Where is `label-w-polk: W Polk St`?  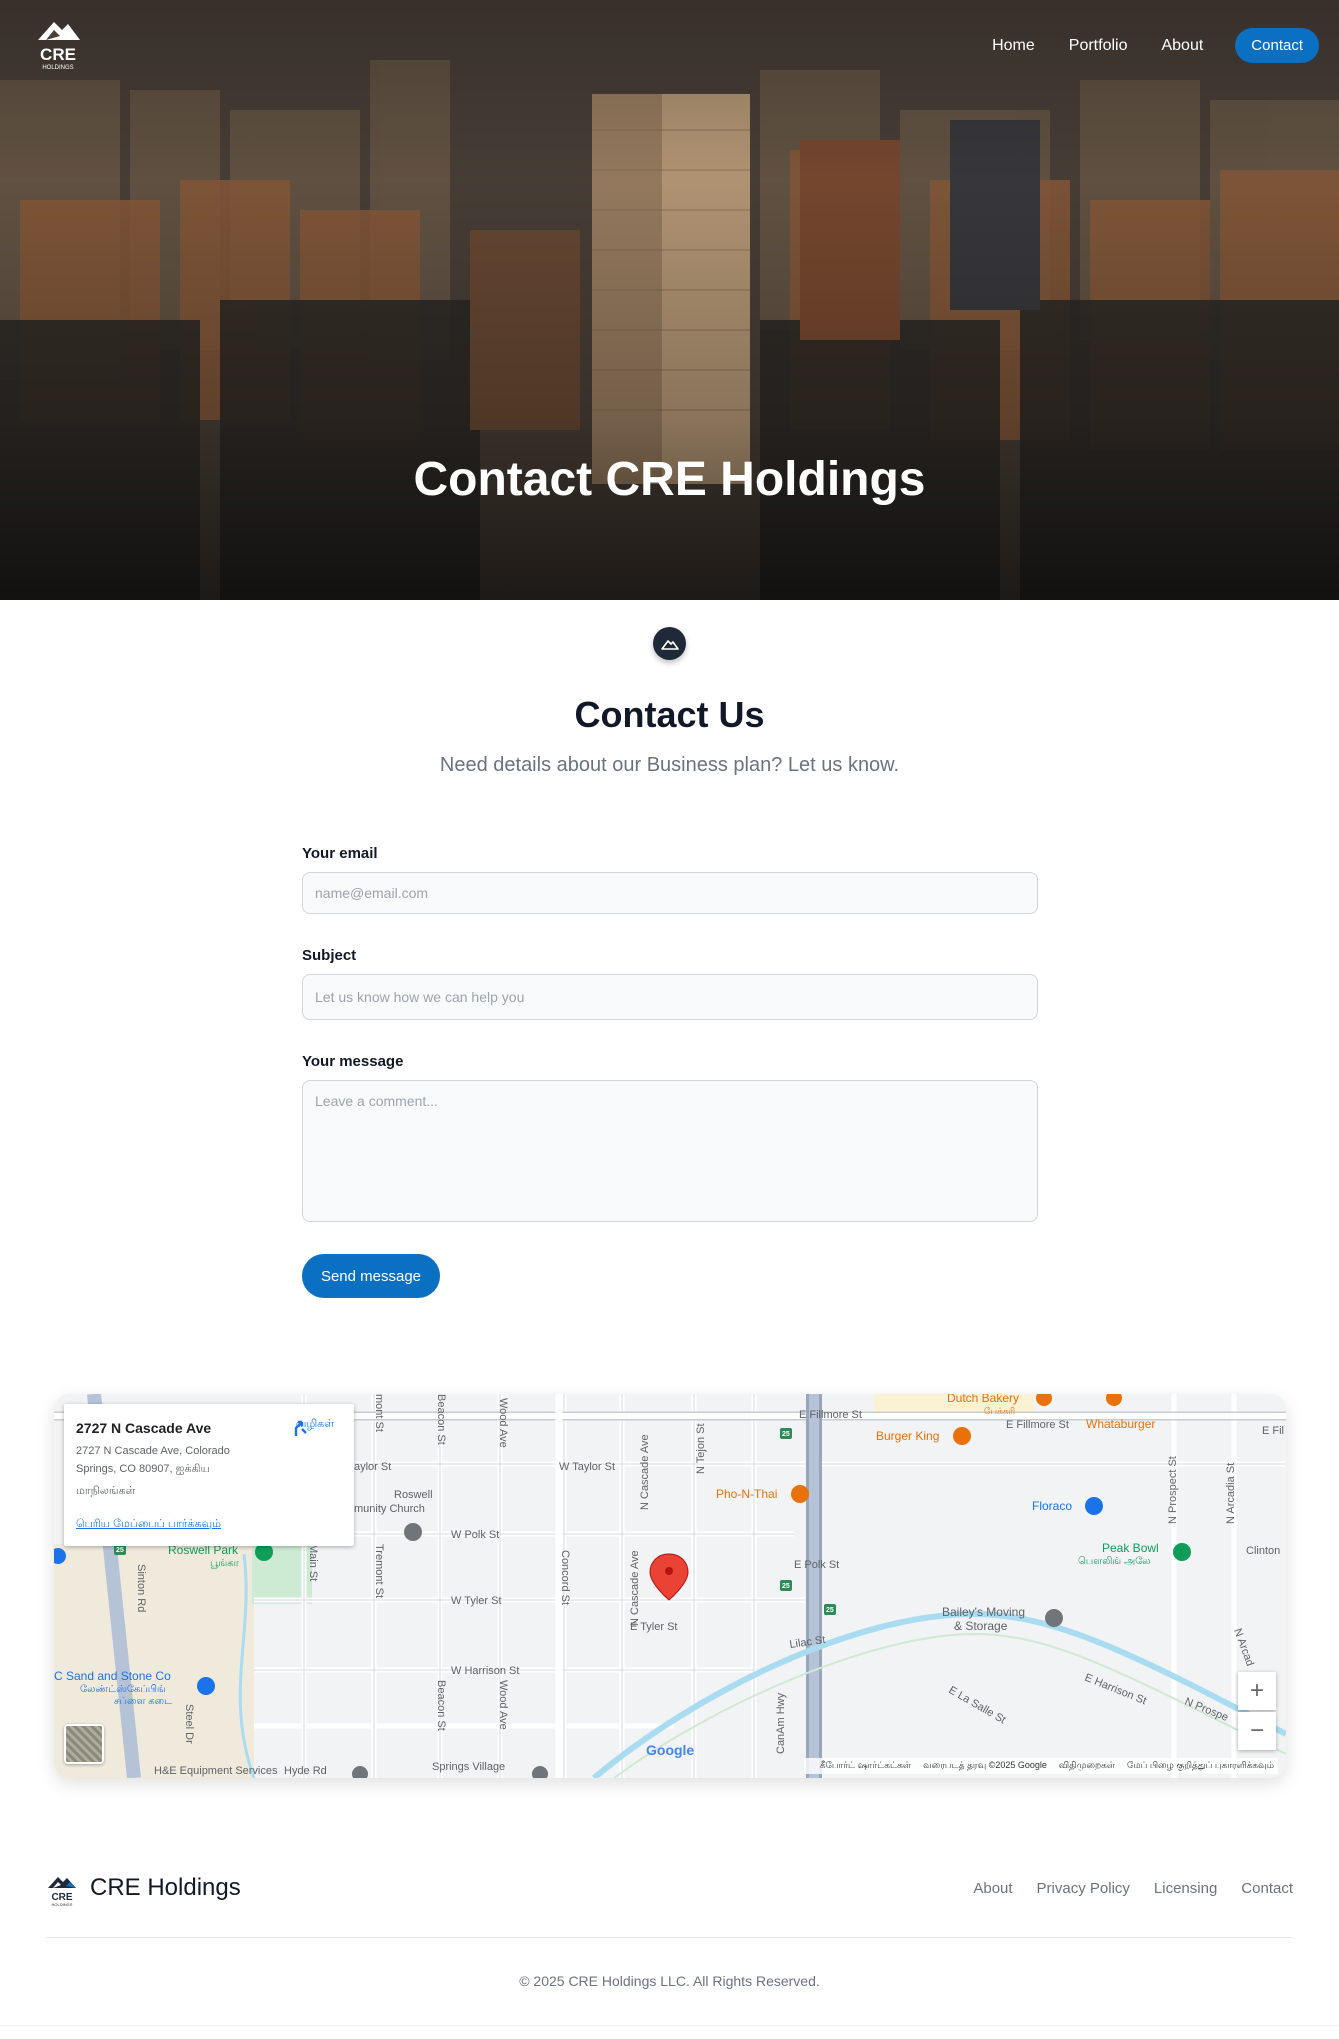
label-w-polk: W Polk St is located at coordinates (475, 1535).